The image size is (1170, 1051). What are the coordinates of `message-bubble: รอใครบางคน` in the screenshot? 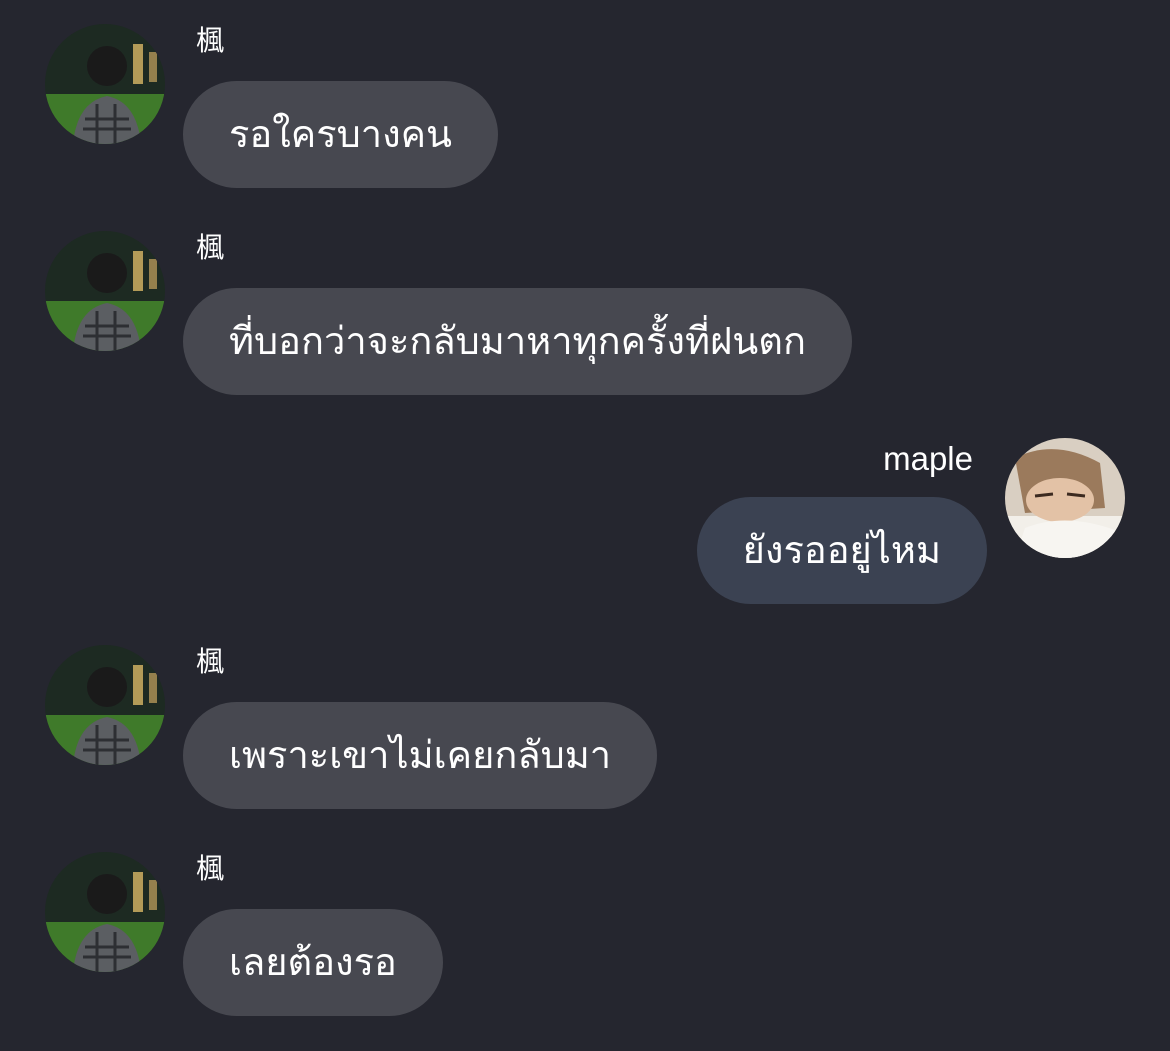 It's located at (341, 134).